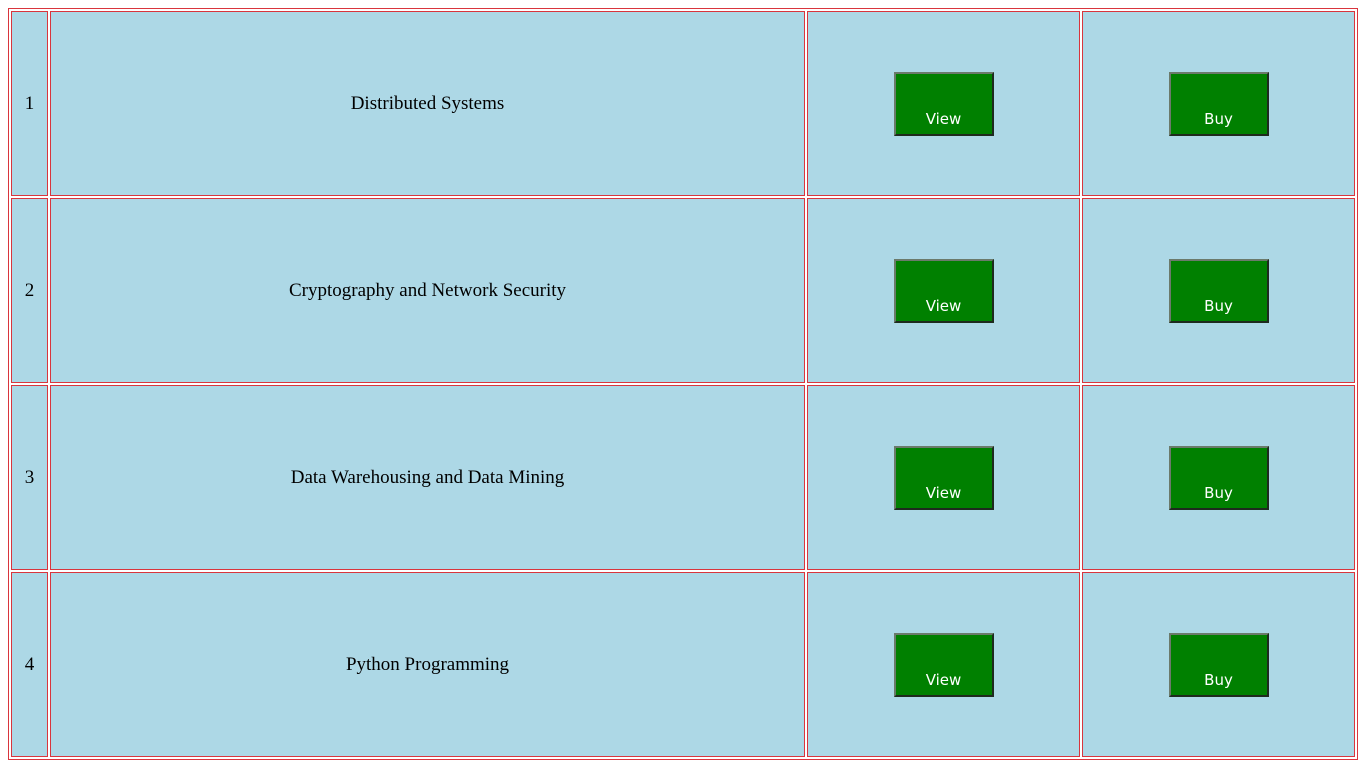  What do you see at coordinates (427, 103) in the screenshot?
I see `book-title: Distributed Systems` at bounding box center [427, 103].